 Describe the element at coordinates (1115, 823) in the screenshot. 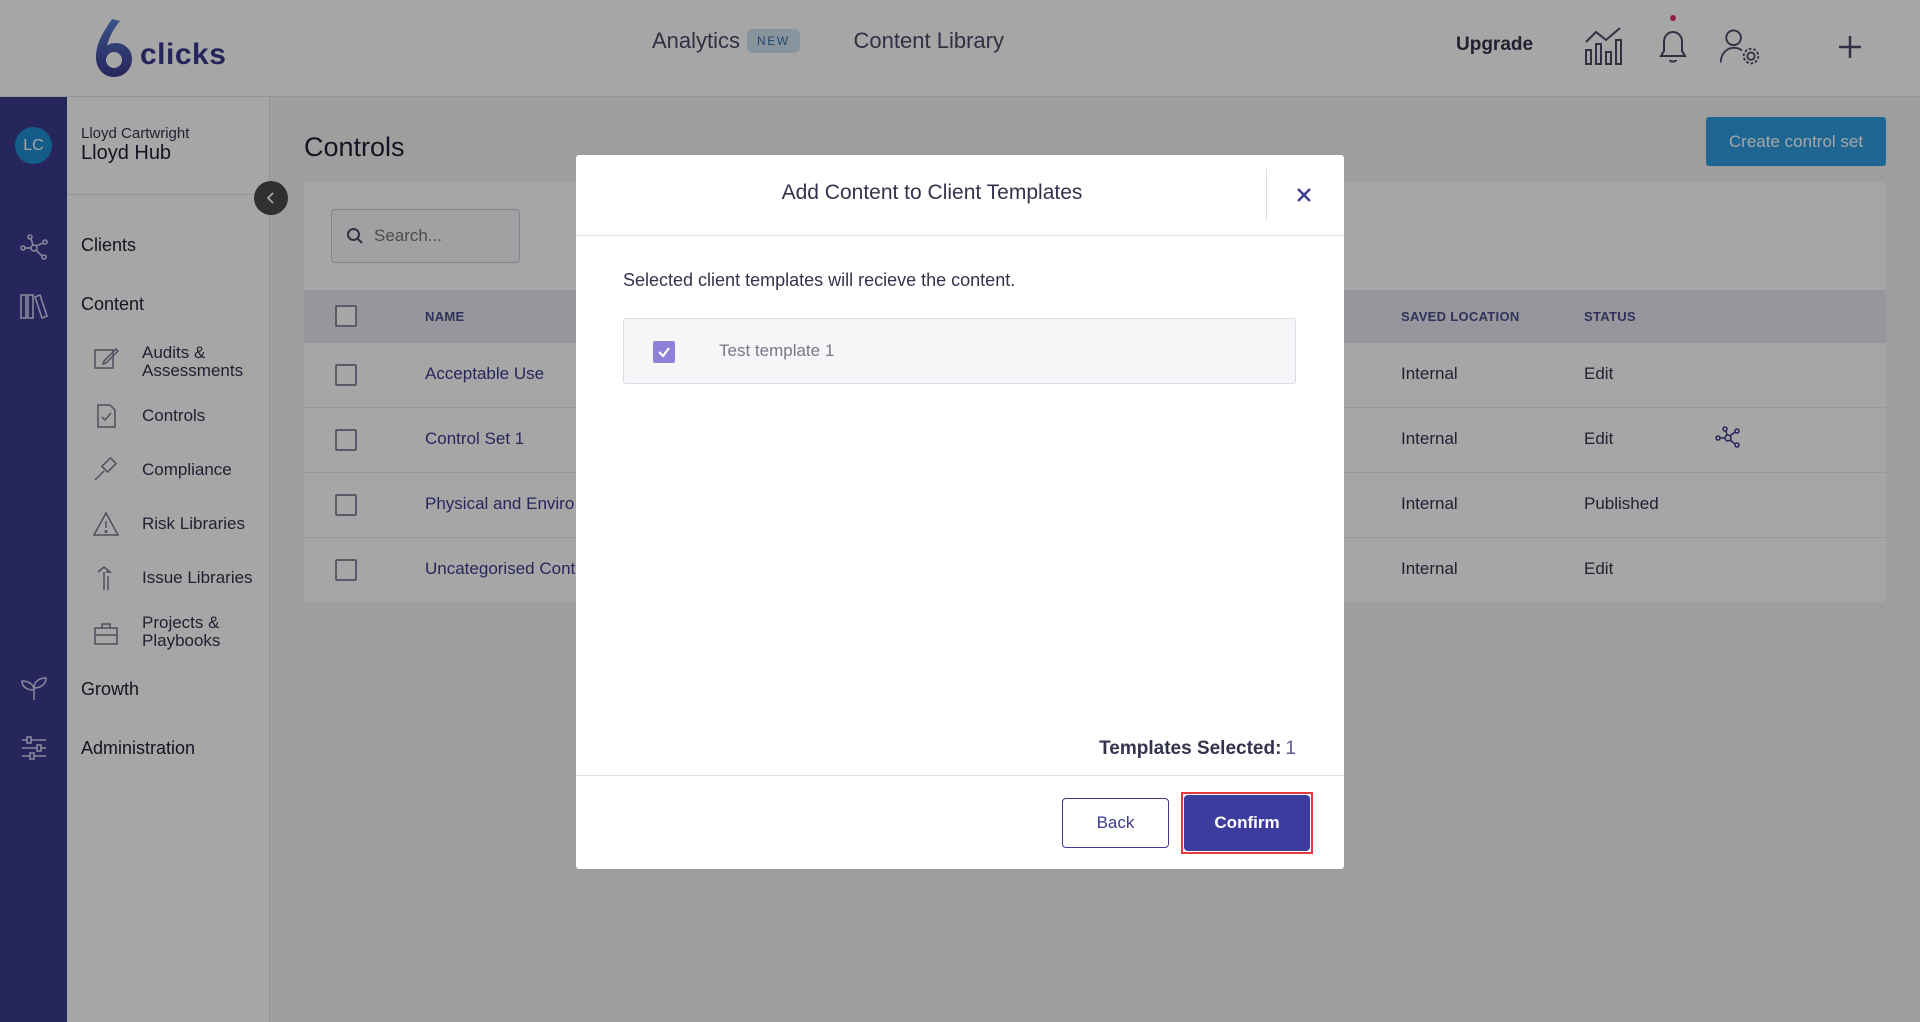

I see `back-button: Back` at that location.